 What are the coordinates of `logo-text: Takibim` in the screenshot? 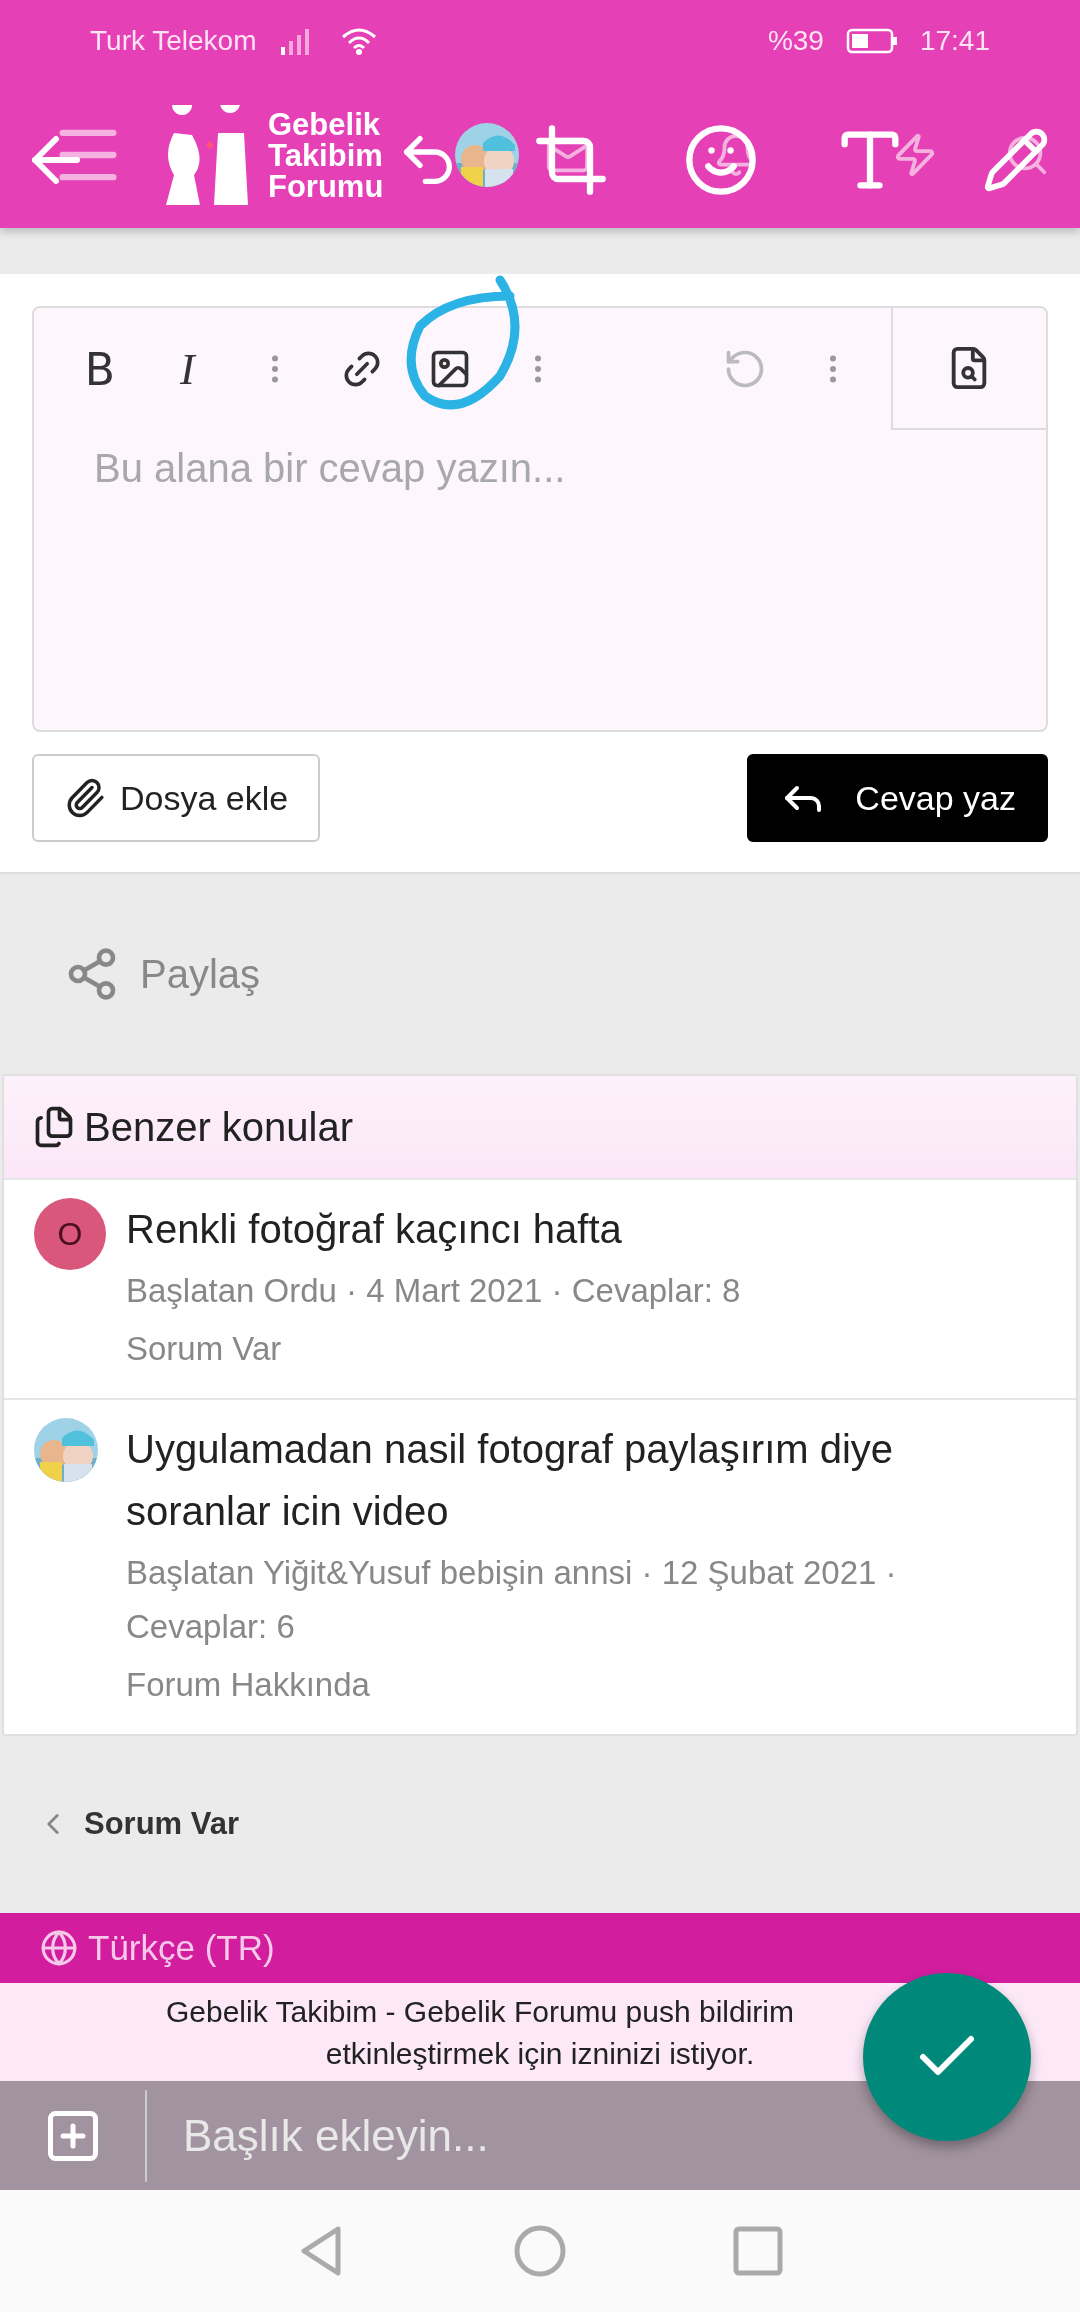 It's located at (326, 155).